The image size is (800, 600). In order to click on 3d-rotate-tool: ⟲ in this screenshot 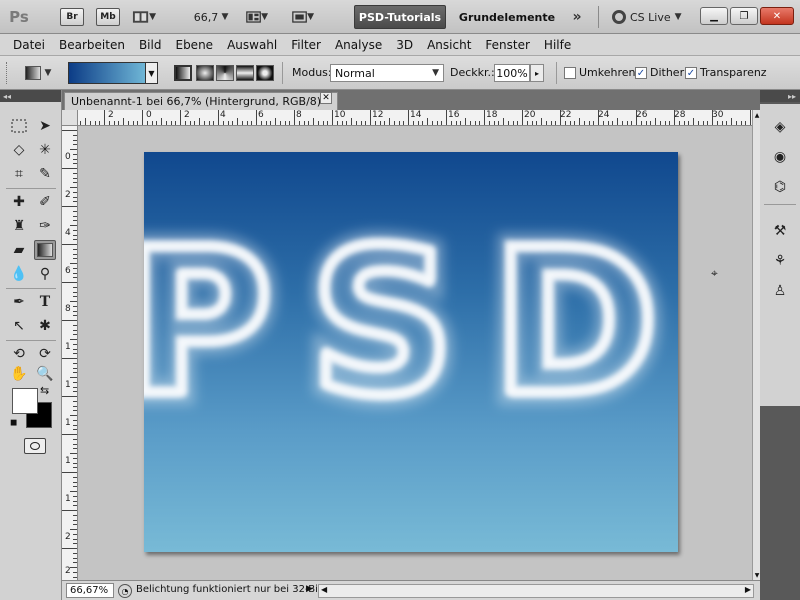, I will do `click(19, 354)`.